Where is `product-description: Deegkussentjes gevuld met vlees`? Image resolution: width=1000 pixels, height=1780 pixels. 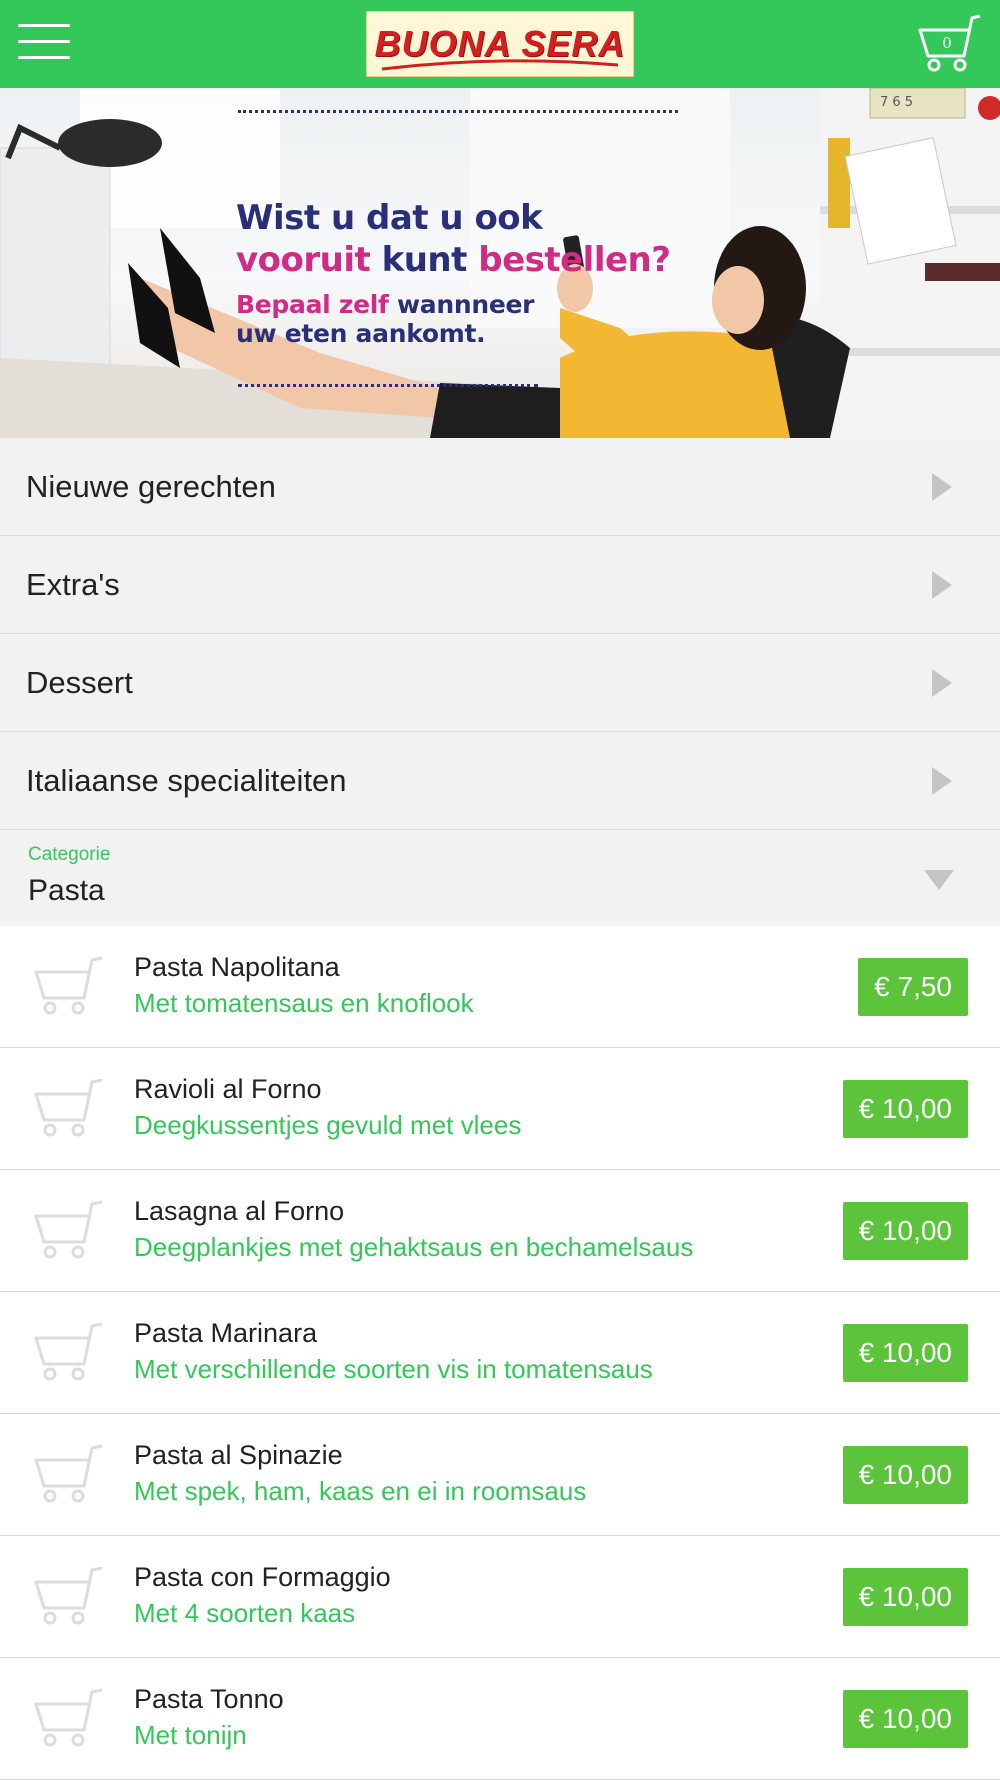
product-description: Deegkussentjes gevuld met vlees is located at coordinates (328, 1125).